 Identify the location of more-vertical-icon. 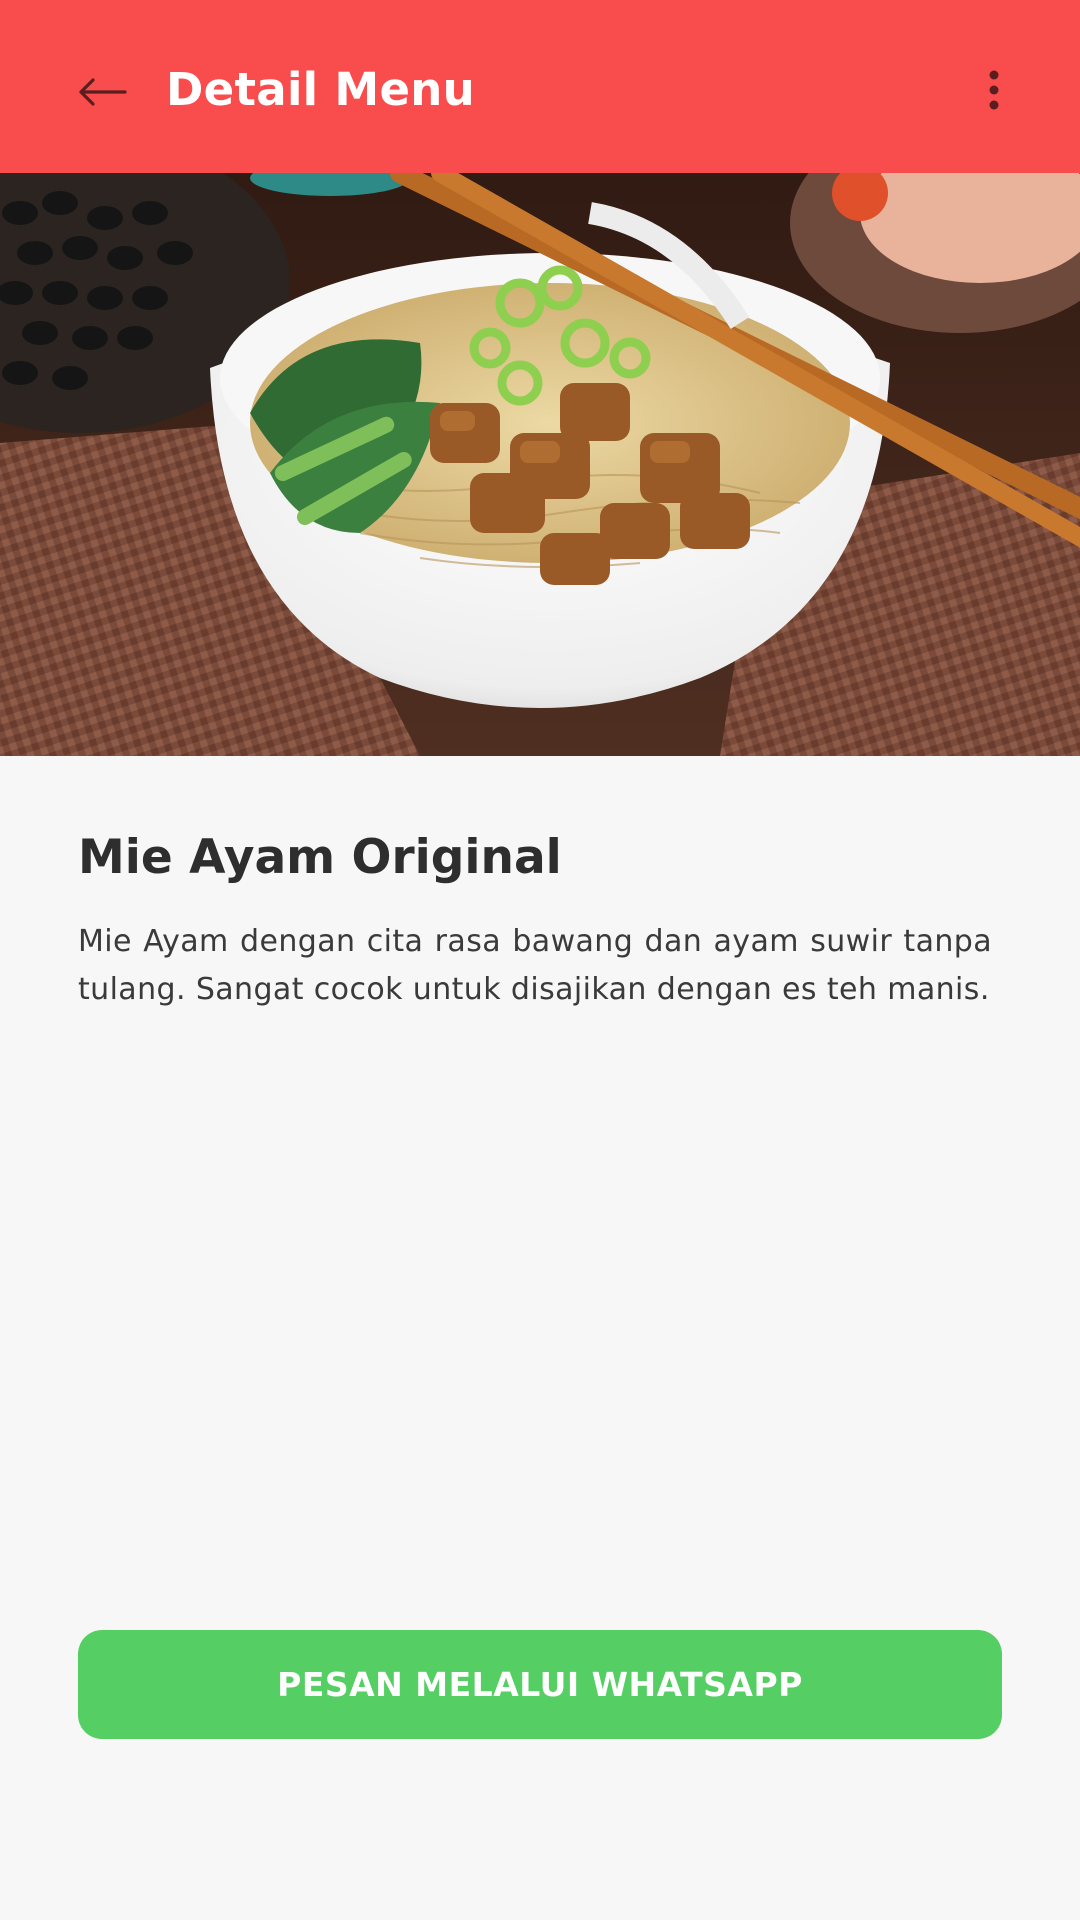
(994, 90).